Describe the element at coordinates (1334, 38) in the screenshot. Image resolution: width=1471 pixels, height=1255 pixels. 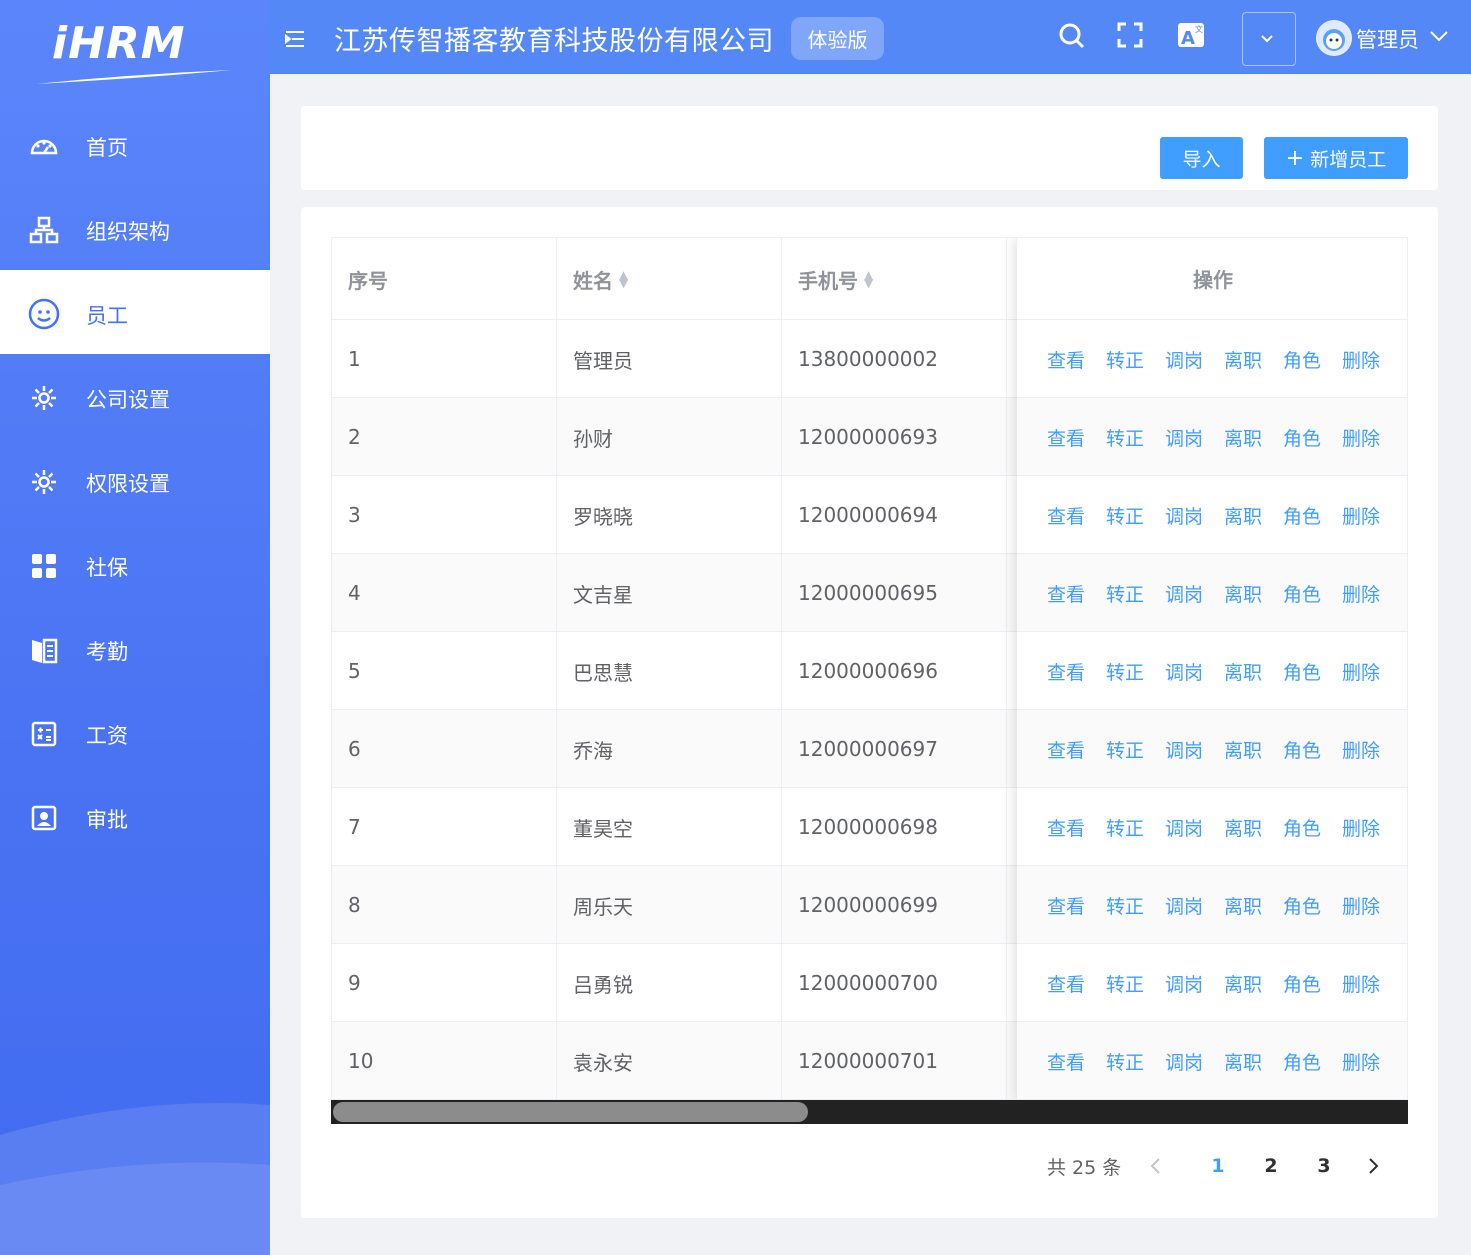
I see `avatar` at that location.